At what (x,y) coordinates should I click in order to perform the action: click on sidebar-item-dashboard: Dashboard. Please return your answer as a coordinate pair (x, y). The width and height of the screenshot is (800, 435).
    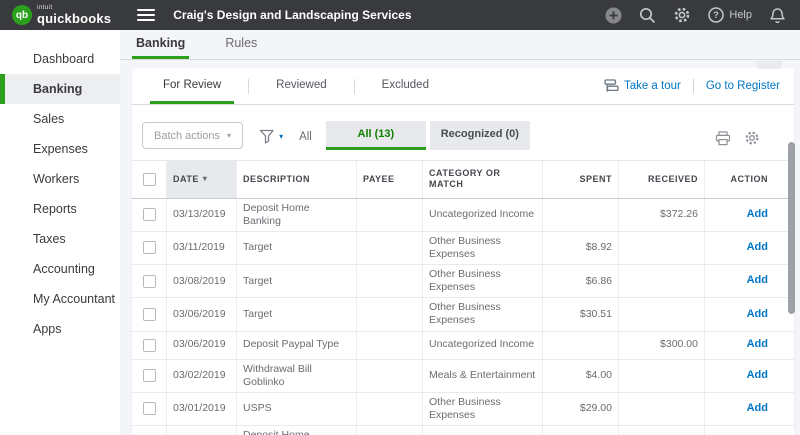
    Looking at the image, I should click on (60, 59).